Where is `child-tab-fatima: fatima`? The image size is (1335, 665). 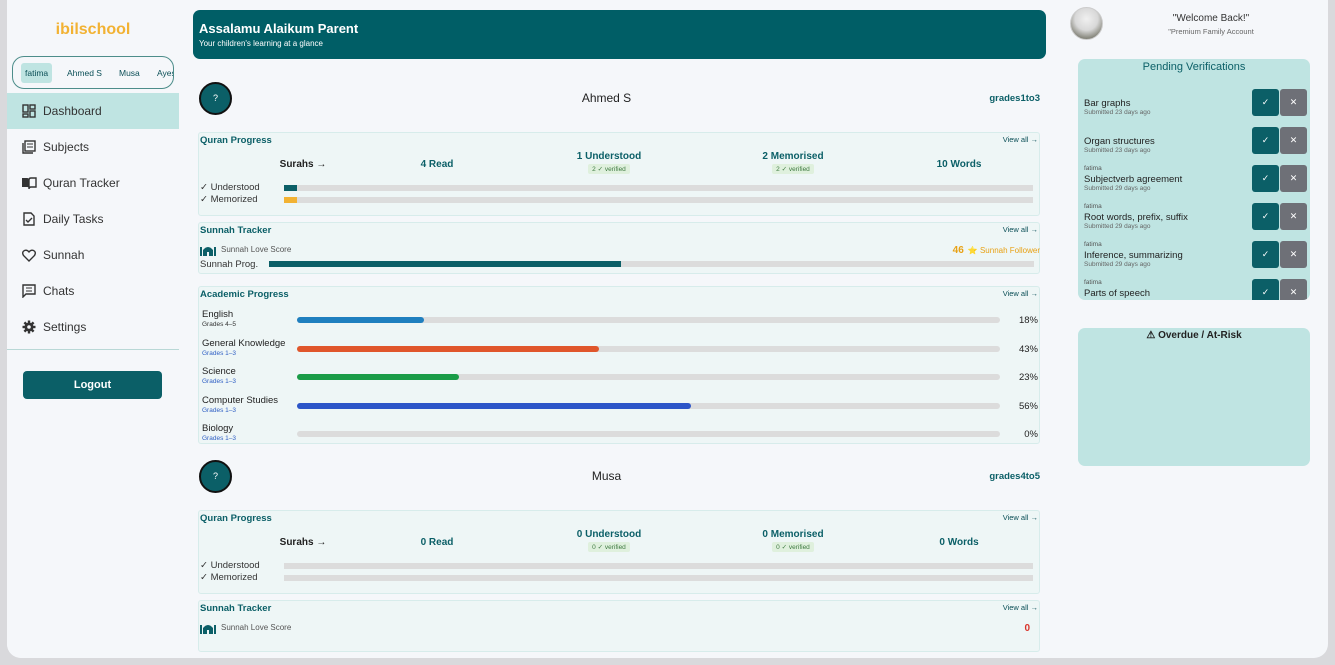 child-tab-fatima: fatima is located at coordinates (37, 73).